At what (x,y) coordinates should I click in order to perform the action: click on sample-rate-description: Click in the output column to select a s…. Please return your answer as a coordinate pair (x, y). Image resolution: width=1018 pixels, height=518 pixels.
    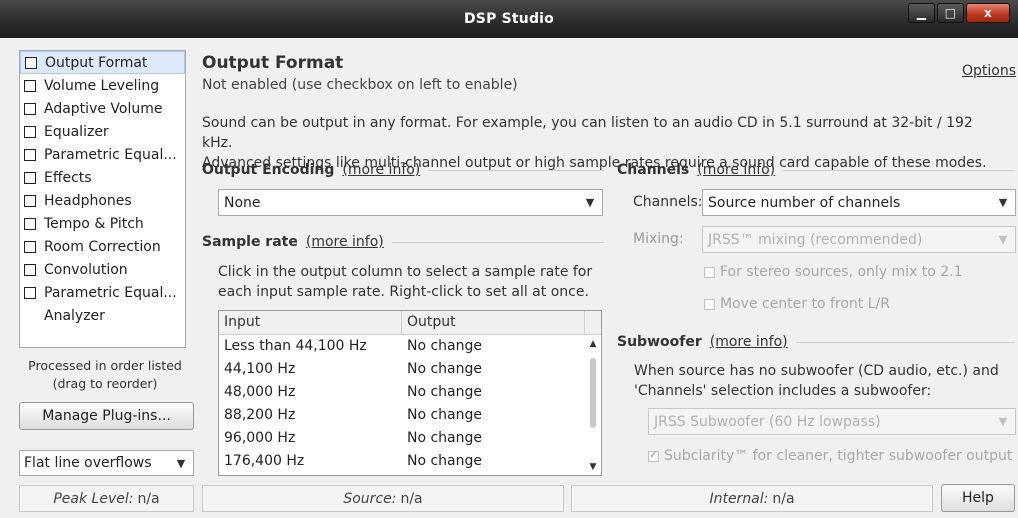
    Looking at the image, I should click on (408, 282).